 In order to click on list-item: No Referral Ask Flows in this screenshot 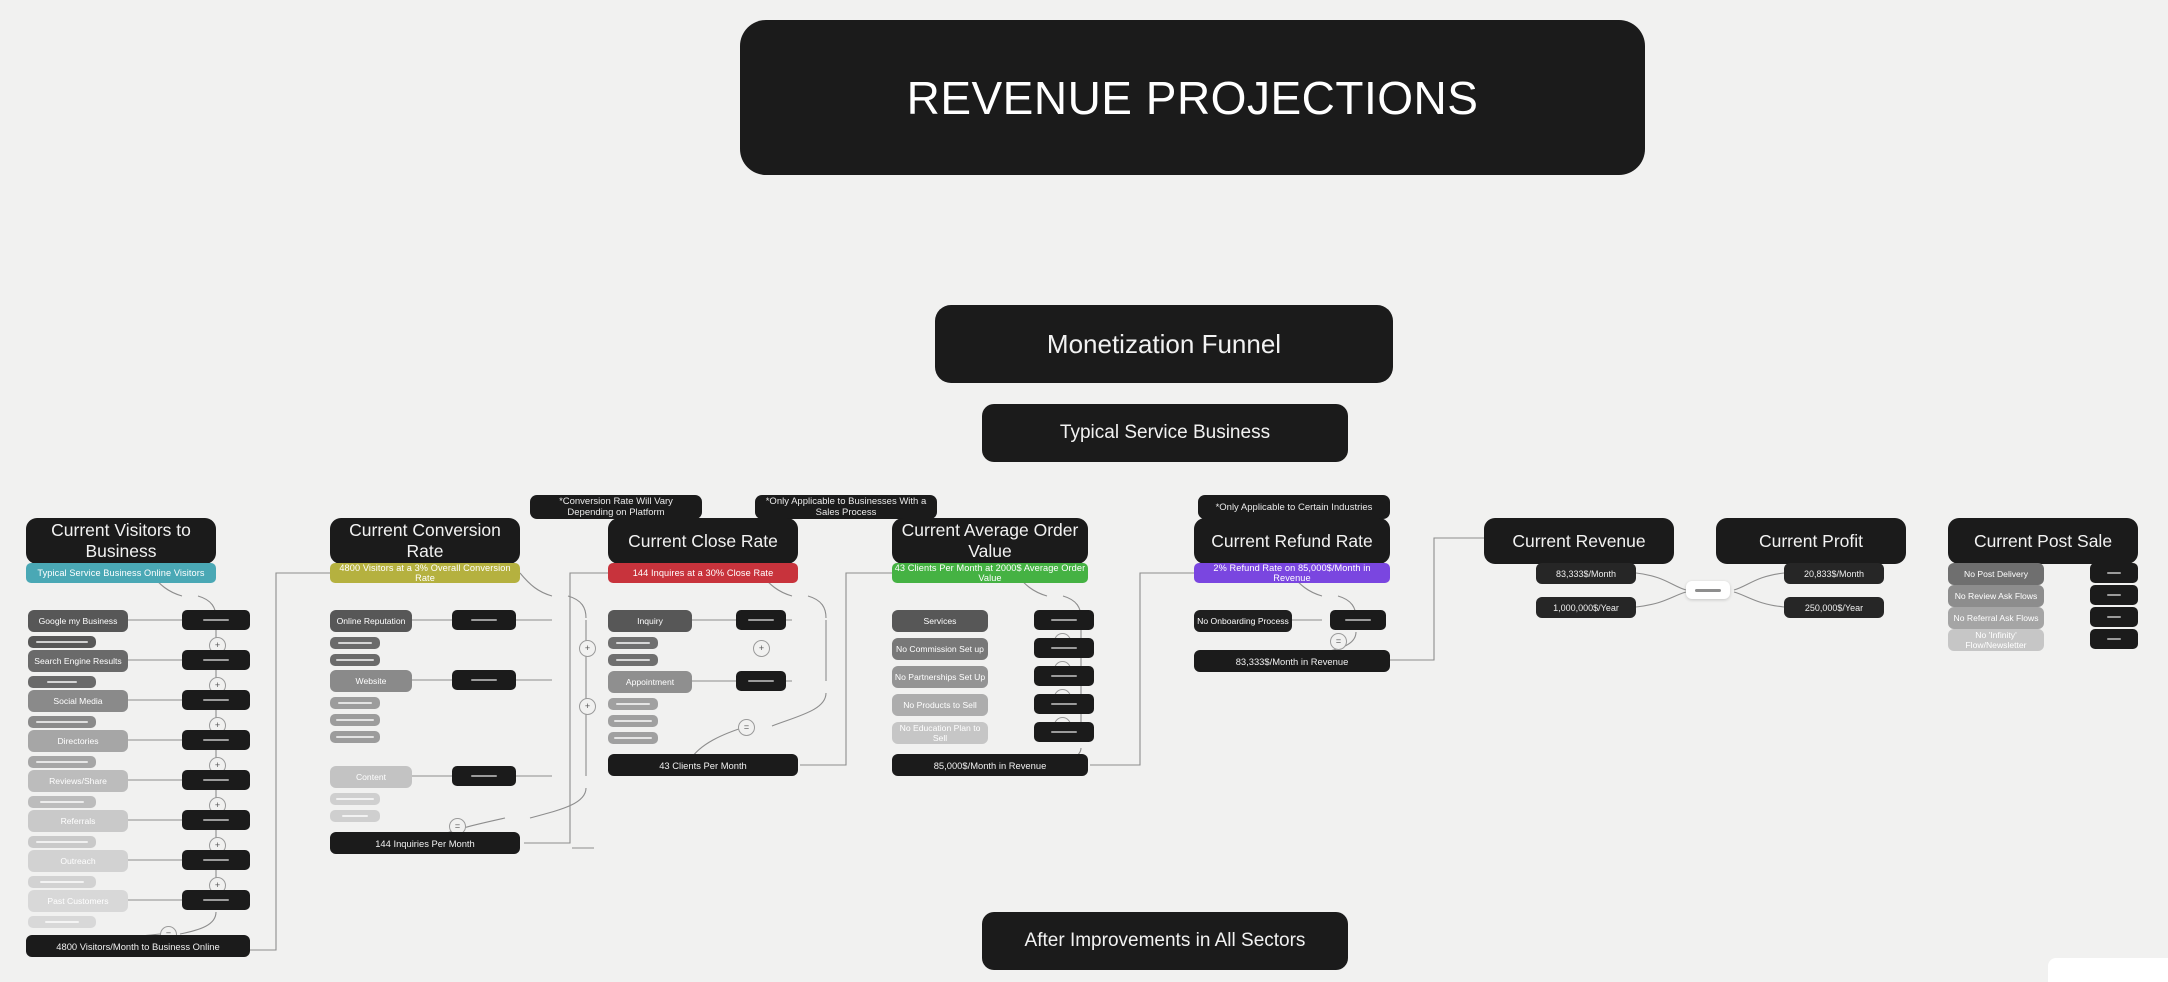, I will do `click(1996, 618)`.